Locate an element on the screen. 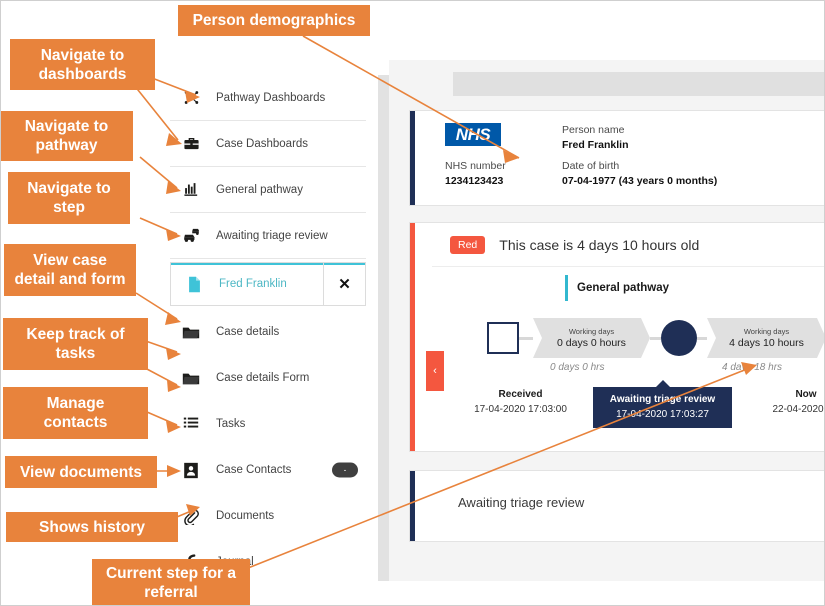 The width and height of the screenshot is (825, 606). sidebar-item-journal: Journal is located at coordinates (268, 562).